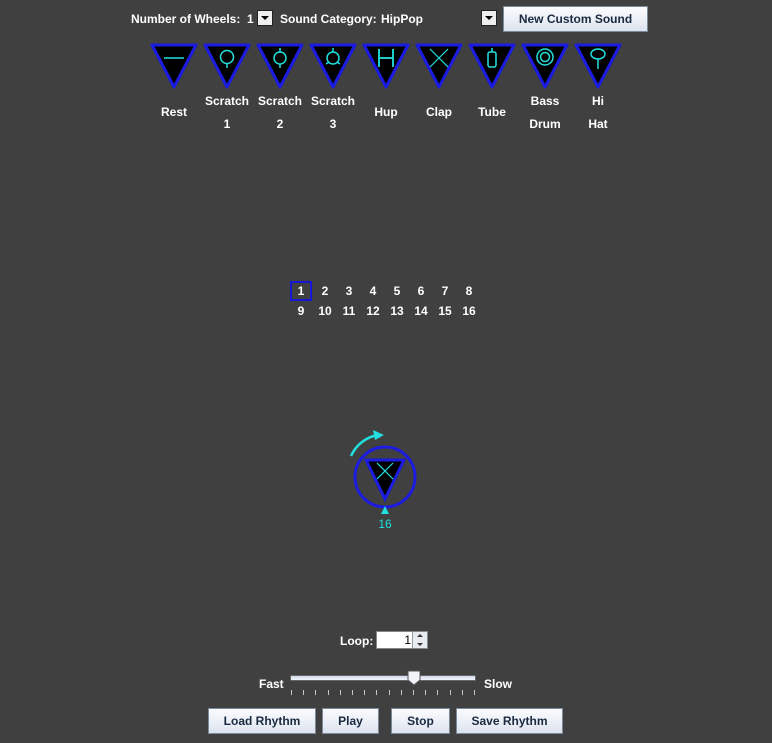  I want to click on beat-7-option: 7, so click(445, 291).